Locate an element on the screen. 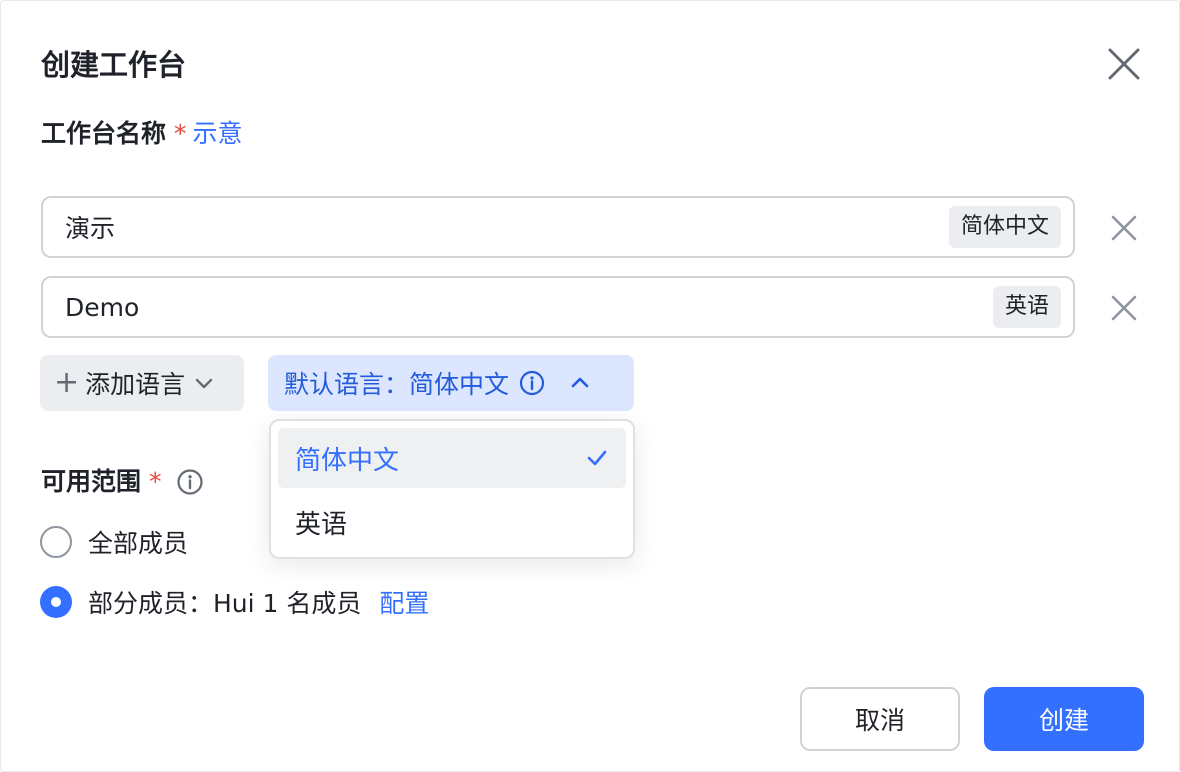 This screenshot has width=1180, height=772. language-tag: 简体中文 is located at coordinates (1004, 227).